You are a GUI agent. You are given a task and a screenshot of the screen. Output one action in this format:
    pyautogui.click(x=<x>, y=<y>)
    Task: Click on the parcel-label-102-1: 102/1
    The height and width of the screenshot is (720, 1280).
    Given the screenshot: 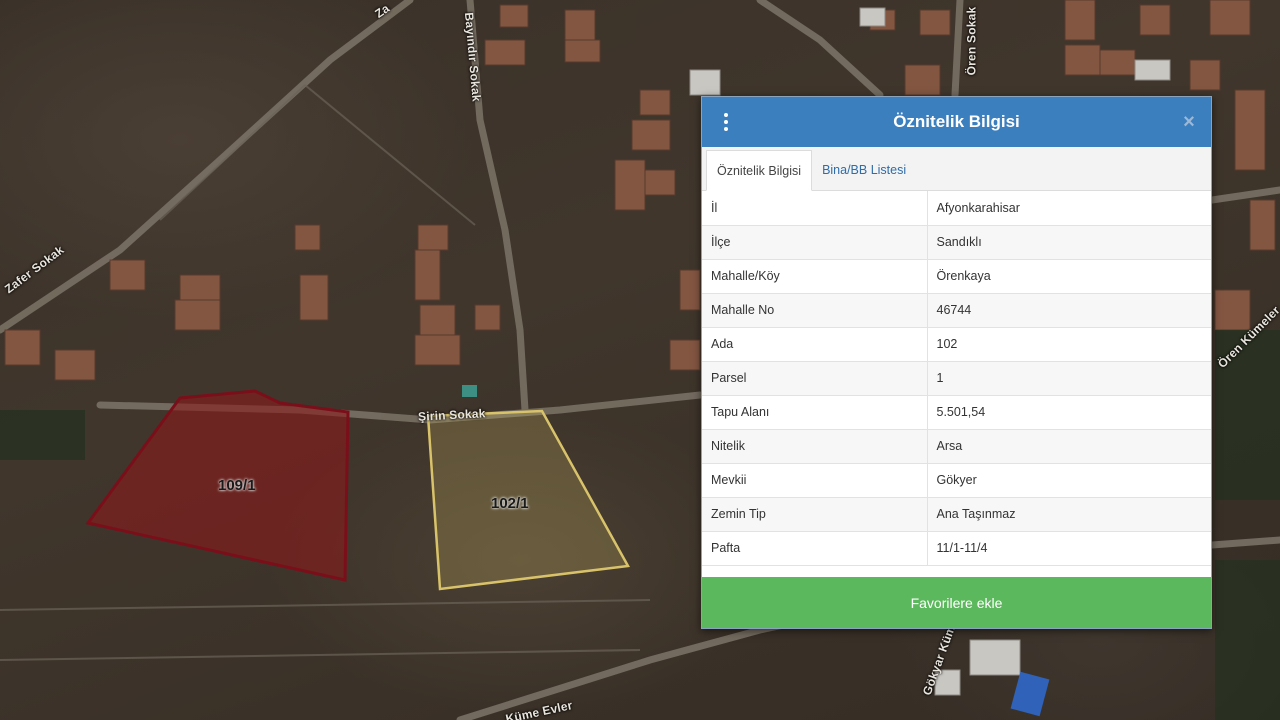 What is the action you would take?
    pyautogui.click(x=510, y=503)
    